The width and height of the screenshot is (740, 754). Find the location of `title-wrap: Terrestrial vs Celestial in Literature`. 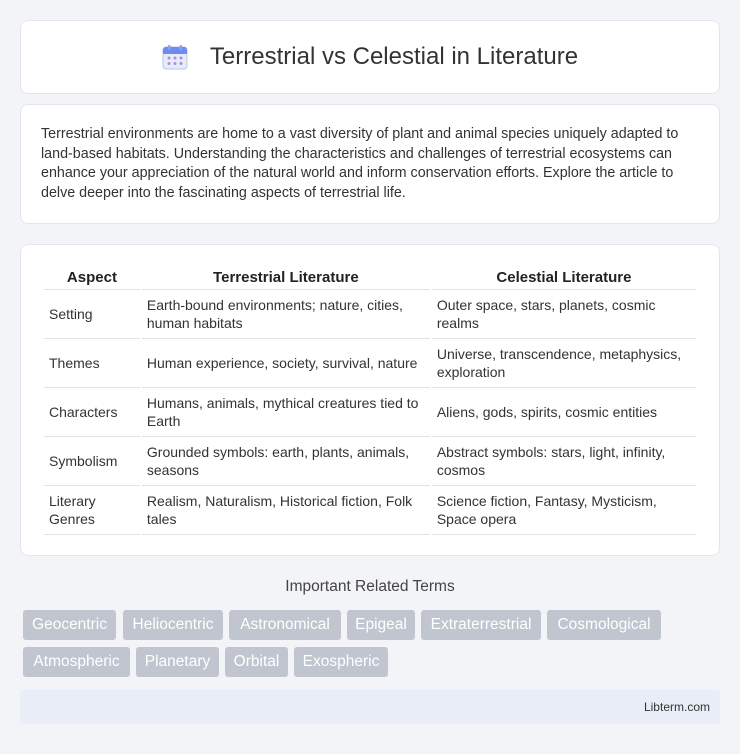

title-wrap: Terrestrial vs Celestial in Literature is located at coordinates (370, 57).